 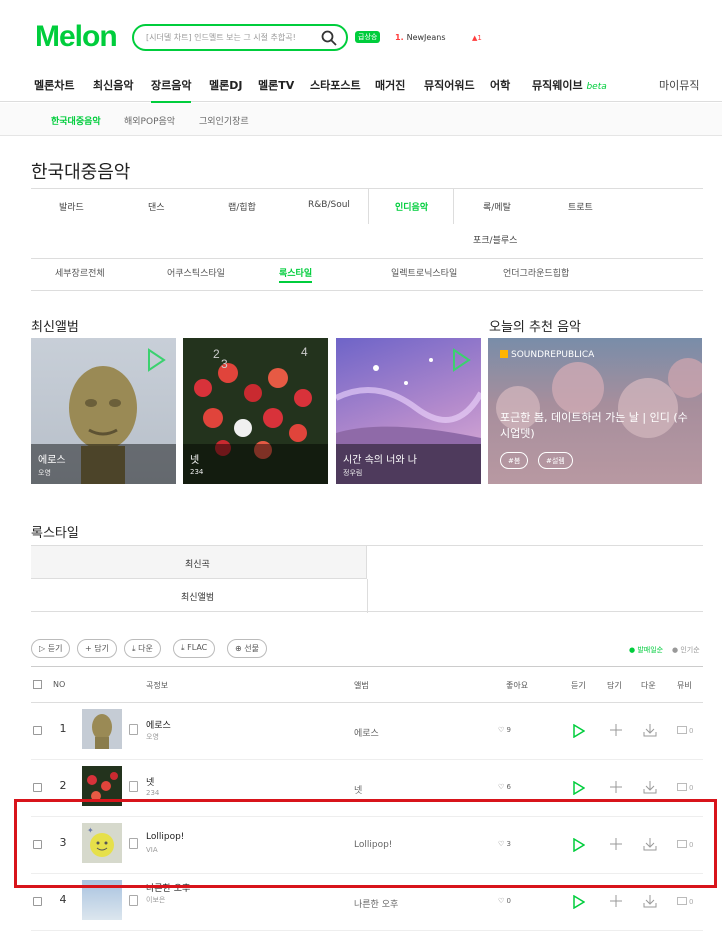 What do you see at coordinates (224, 364) in the screenshot?
I see `svg-text: 3` at bounding box center [224, 364].